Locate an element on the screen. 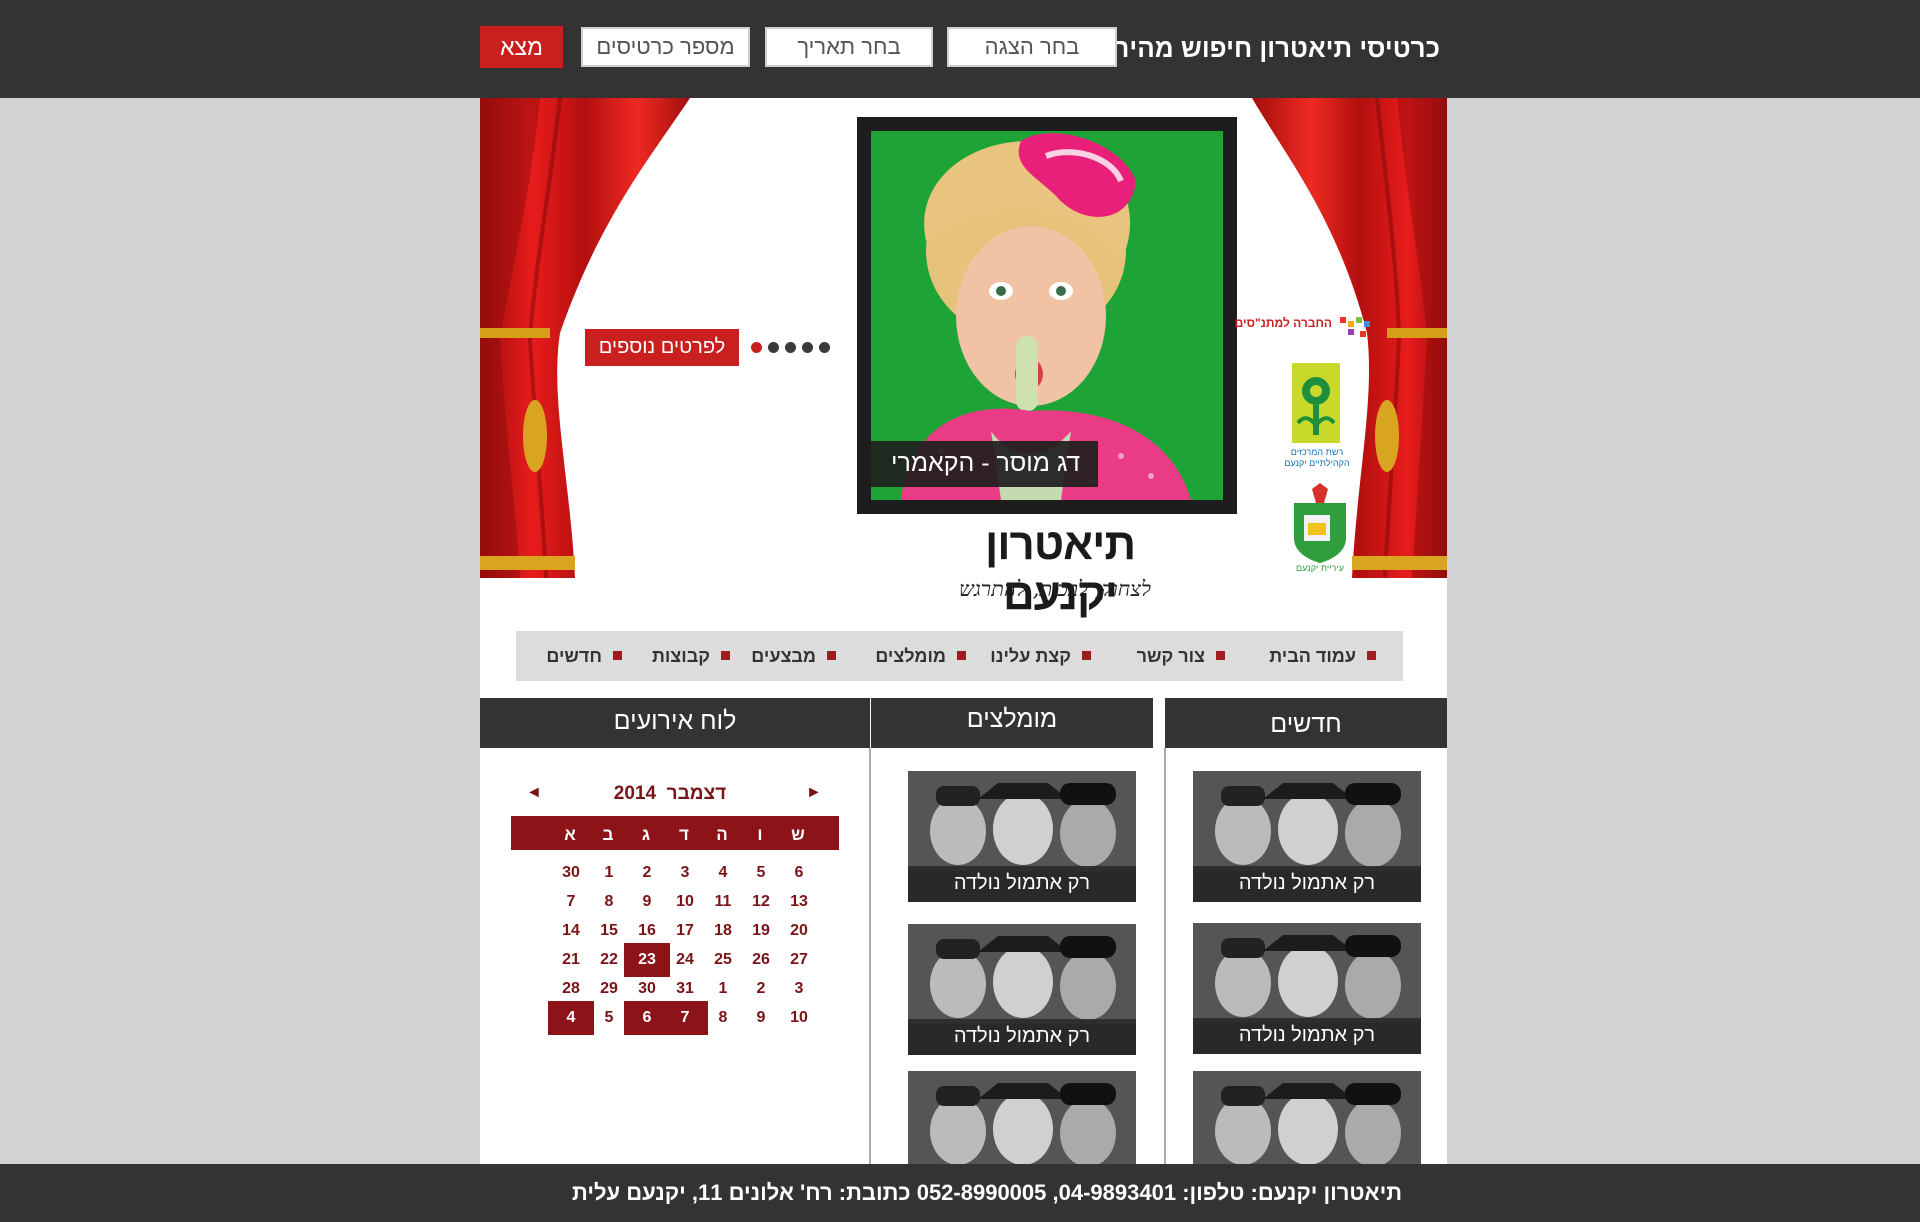  yokneam-municipality-logo: עיריית יקנעם is located at coordinates (1325, 528).